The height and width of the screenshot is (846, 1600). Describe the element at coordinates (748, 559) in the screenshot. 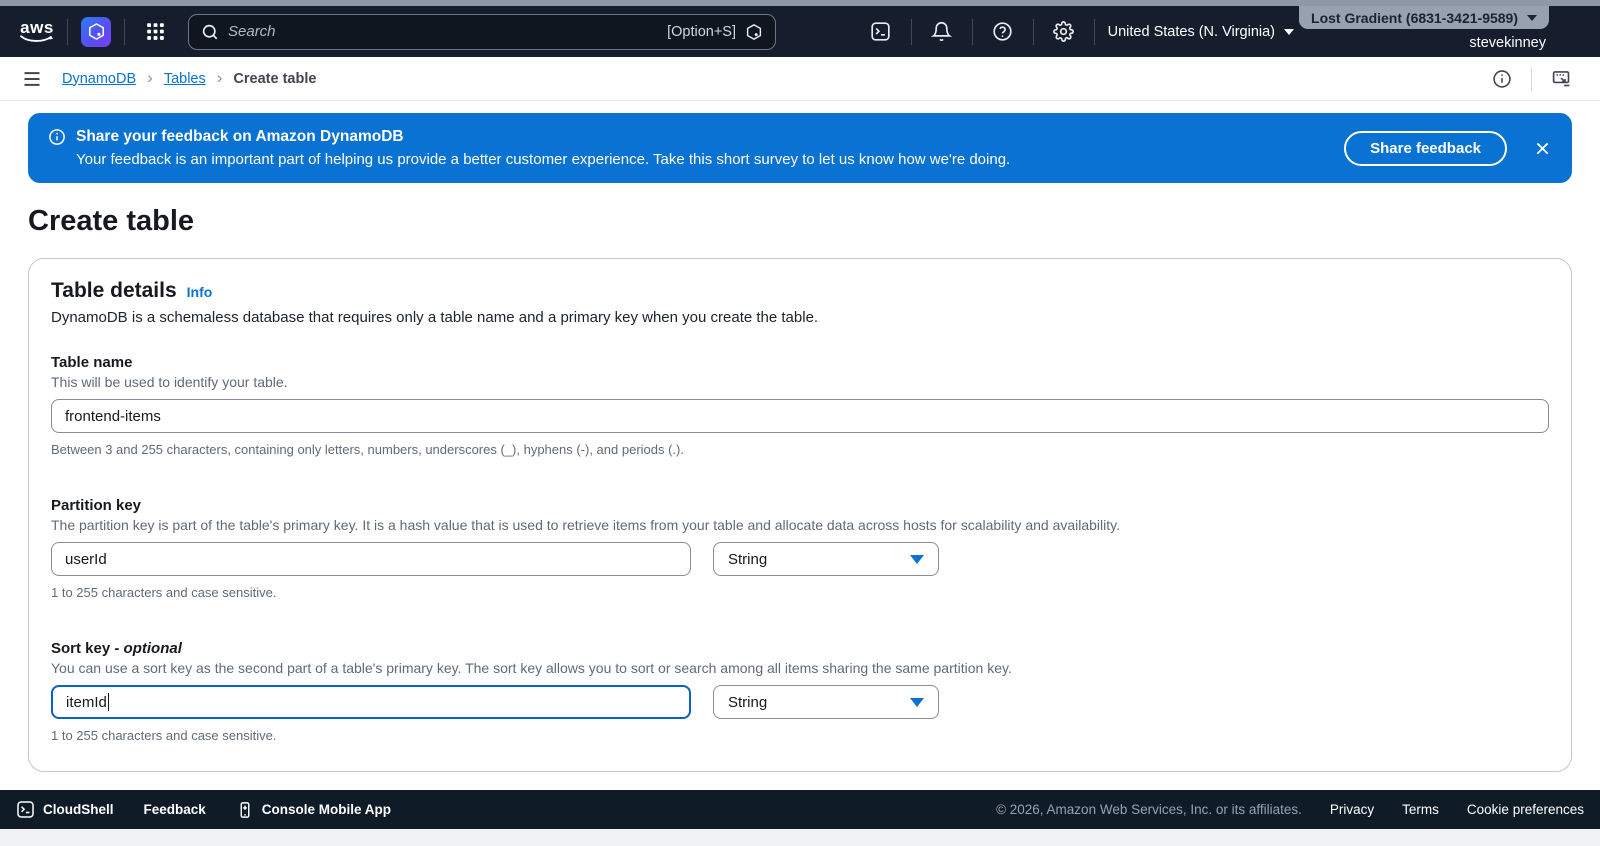

I see `partition-key-type-value: String` at that location.